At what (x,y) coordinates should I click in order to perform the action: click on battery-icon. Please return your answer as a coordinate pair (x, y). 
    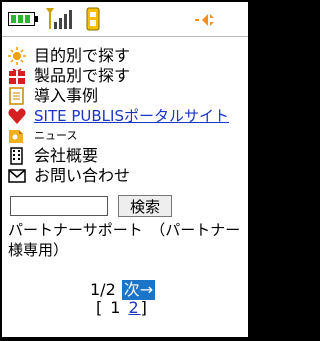
    Looking at the image, I should click on (23, 19).